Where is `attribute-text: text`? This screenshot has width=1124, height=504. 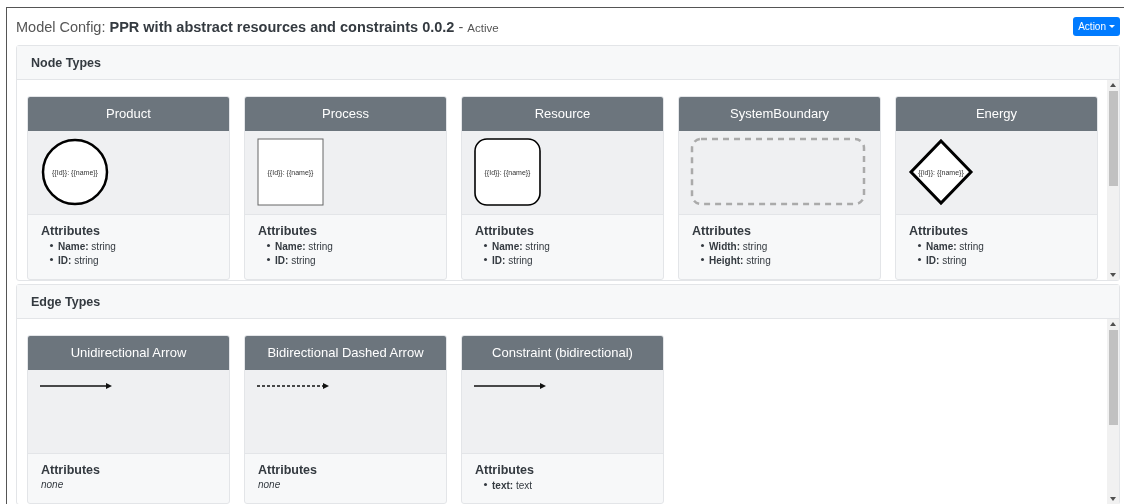 attribute-text: text is located at coordinates (512, 486).